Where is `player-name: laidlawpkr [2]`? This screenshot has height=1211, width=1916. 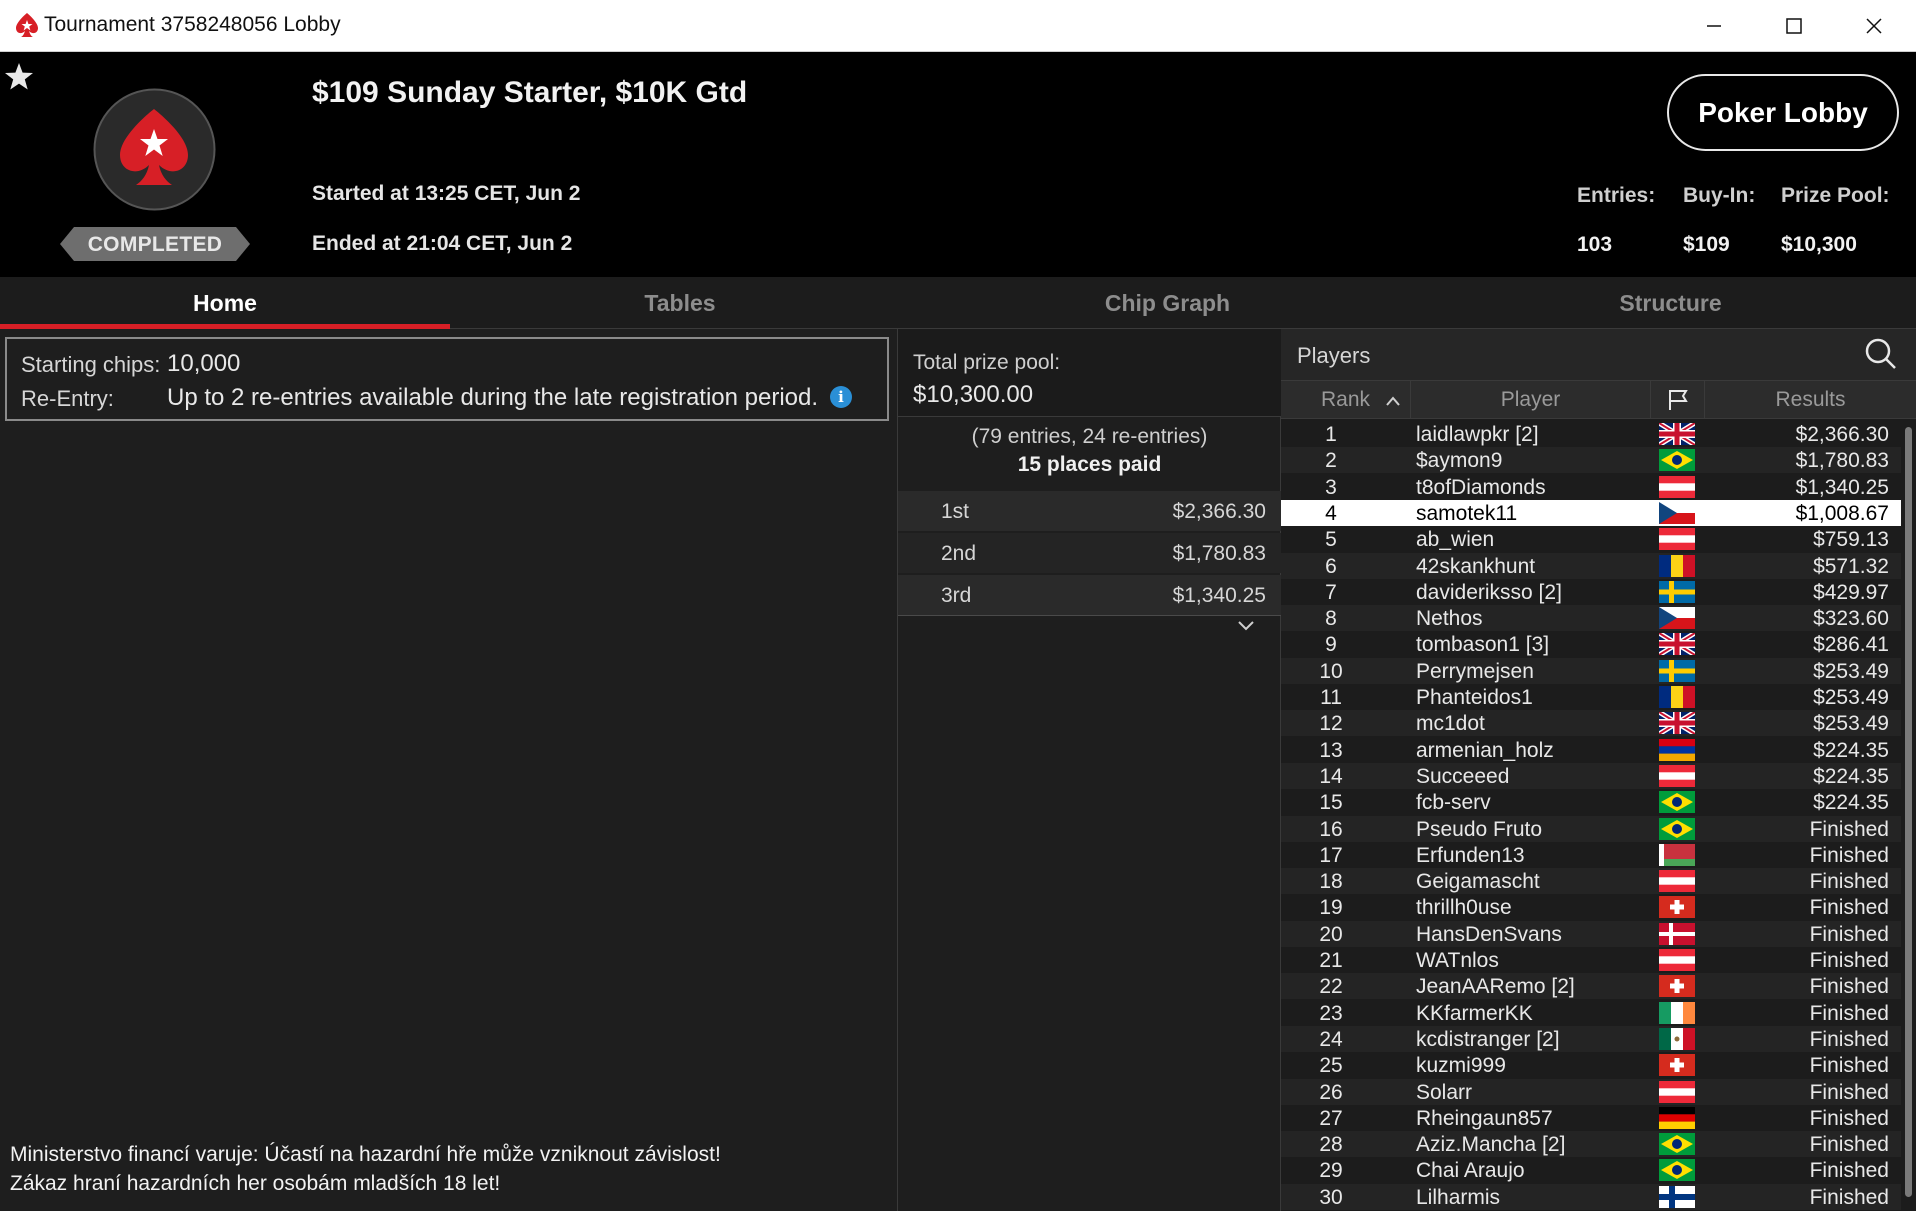
player-name: laidlawpkr [2] is located at coordinates (1477, 434).